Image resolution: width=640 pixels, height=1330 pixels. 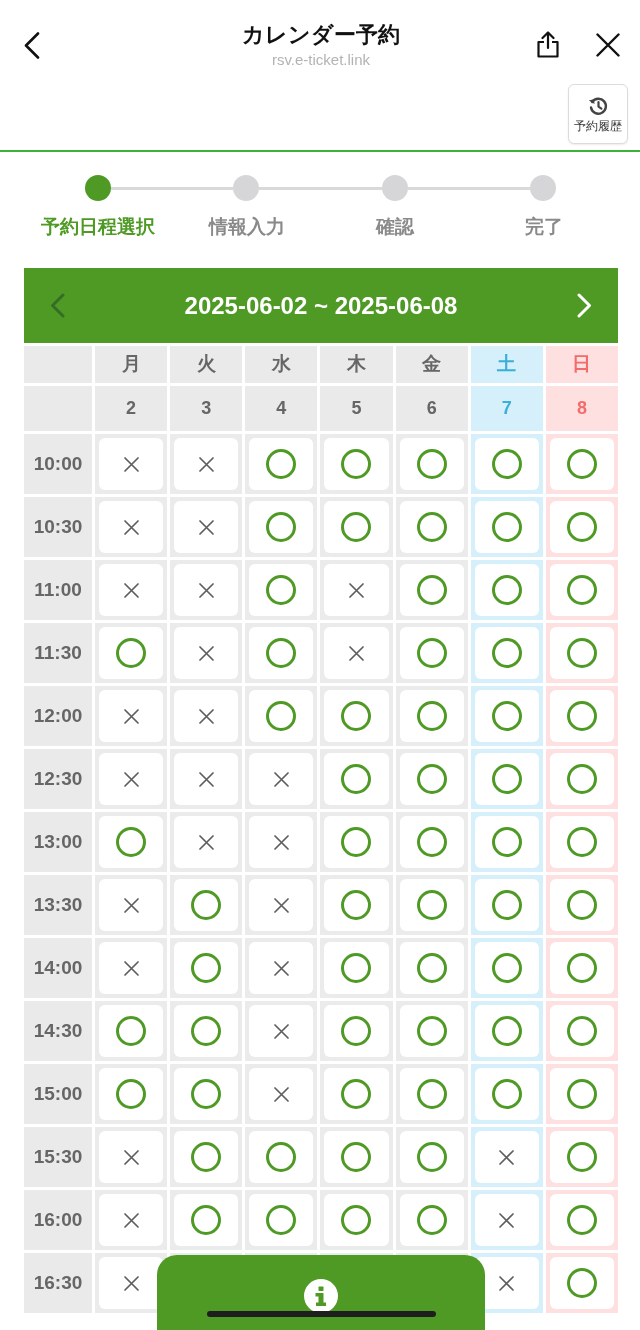 I want to click on weekday-header: 水, so click(x=281, y=364).